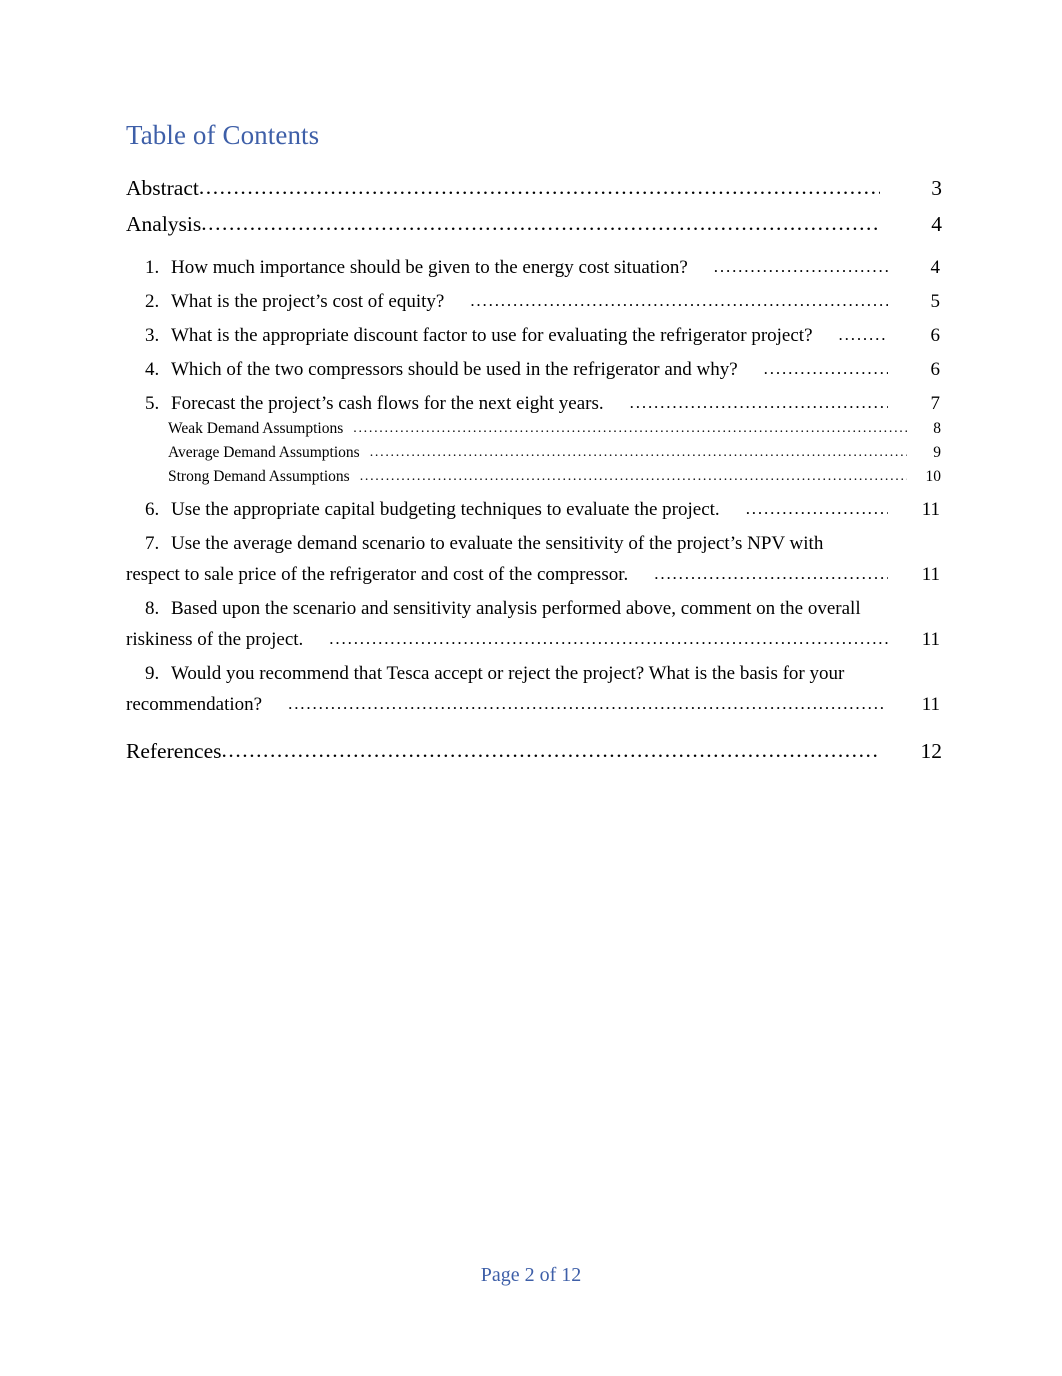 This screenshot has width=1062, height=1376. What do you see at coordinates (152, 369) in the screenshot?
I see `toc-entry-number: 4.` at bounding box center [152, 369].